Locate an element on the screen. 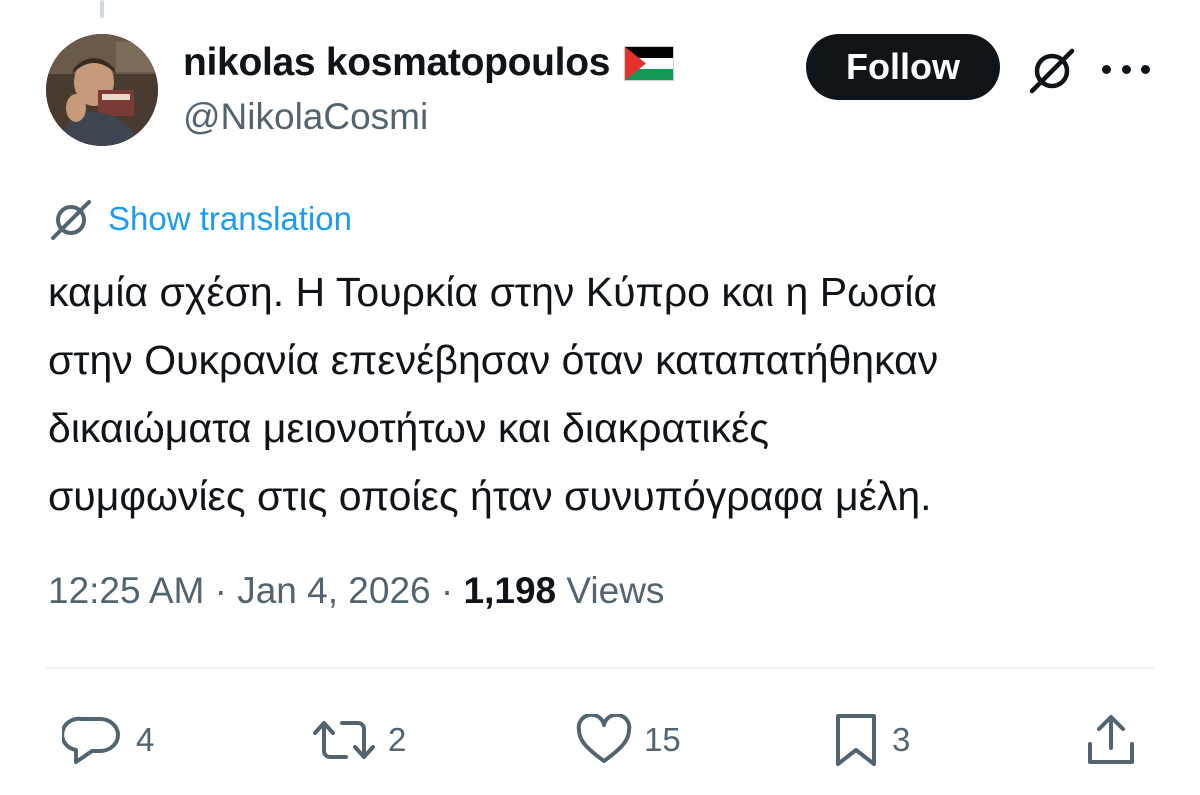 The width and height of the screenshot is (1200, 795). more-options-icon is located at coordinates (1126, 69).